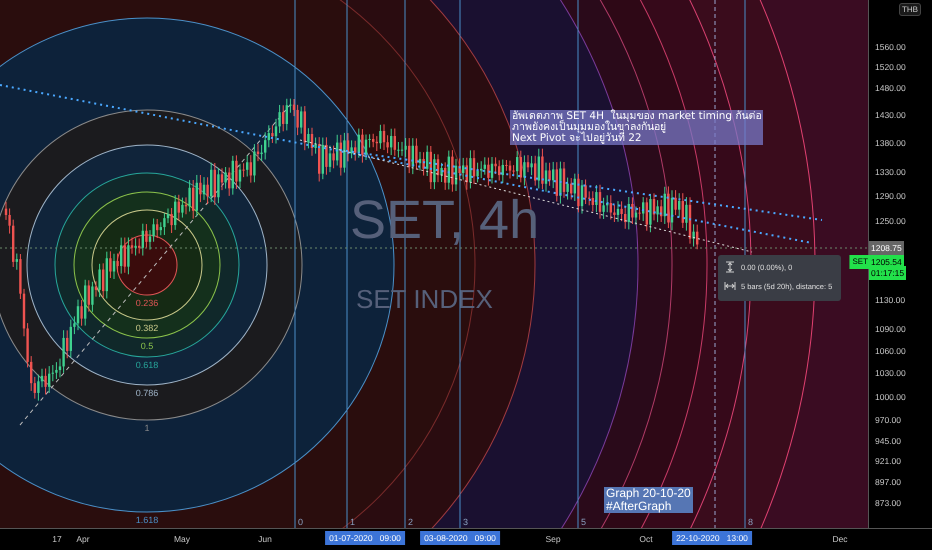  Describe the element at coordinates (147, 428) in the screenshot. I see `fib-level-label: 1` at that location.